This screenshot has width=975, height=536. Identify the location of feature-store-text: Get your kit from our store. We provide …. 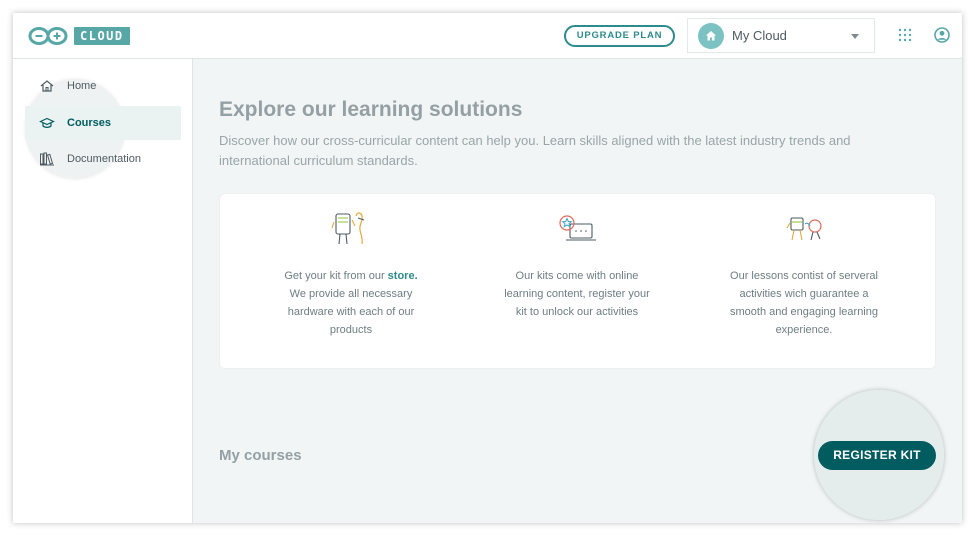
(351, 303).